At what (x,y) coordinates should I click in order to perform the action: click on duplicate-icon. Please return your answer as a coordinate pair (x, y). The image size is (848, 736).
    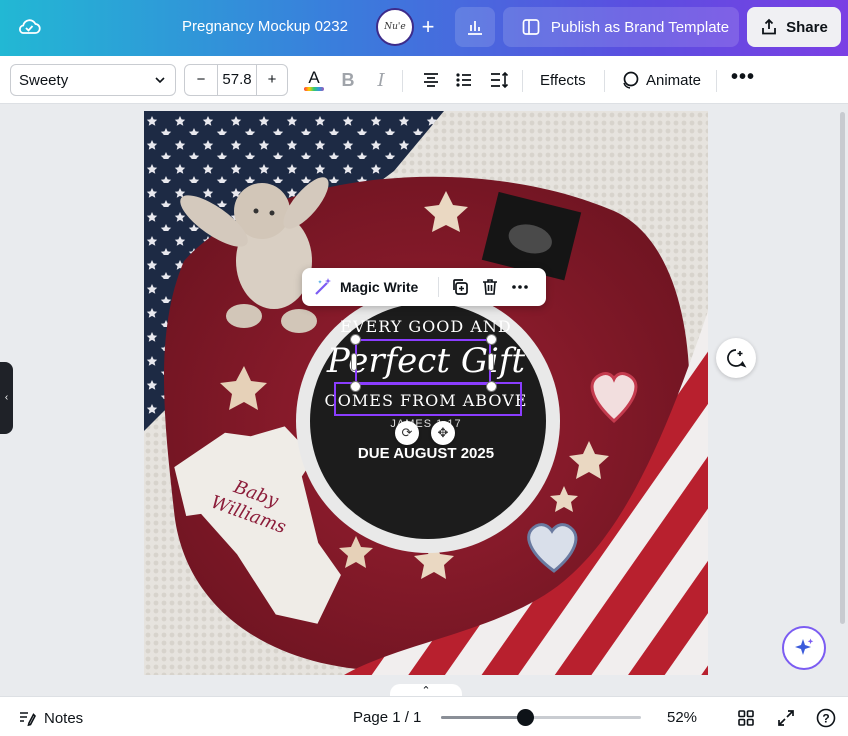
    Looking at the image, I should click on (460, 287).